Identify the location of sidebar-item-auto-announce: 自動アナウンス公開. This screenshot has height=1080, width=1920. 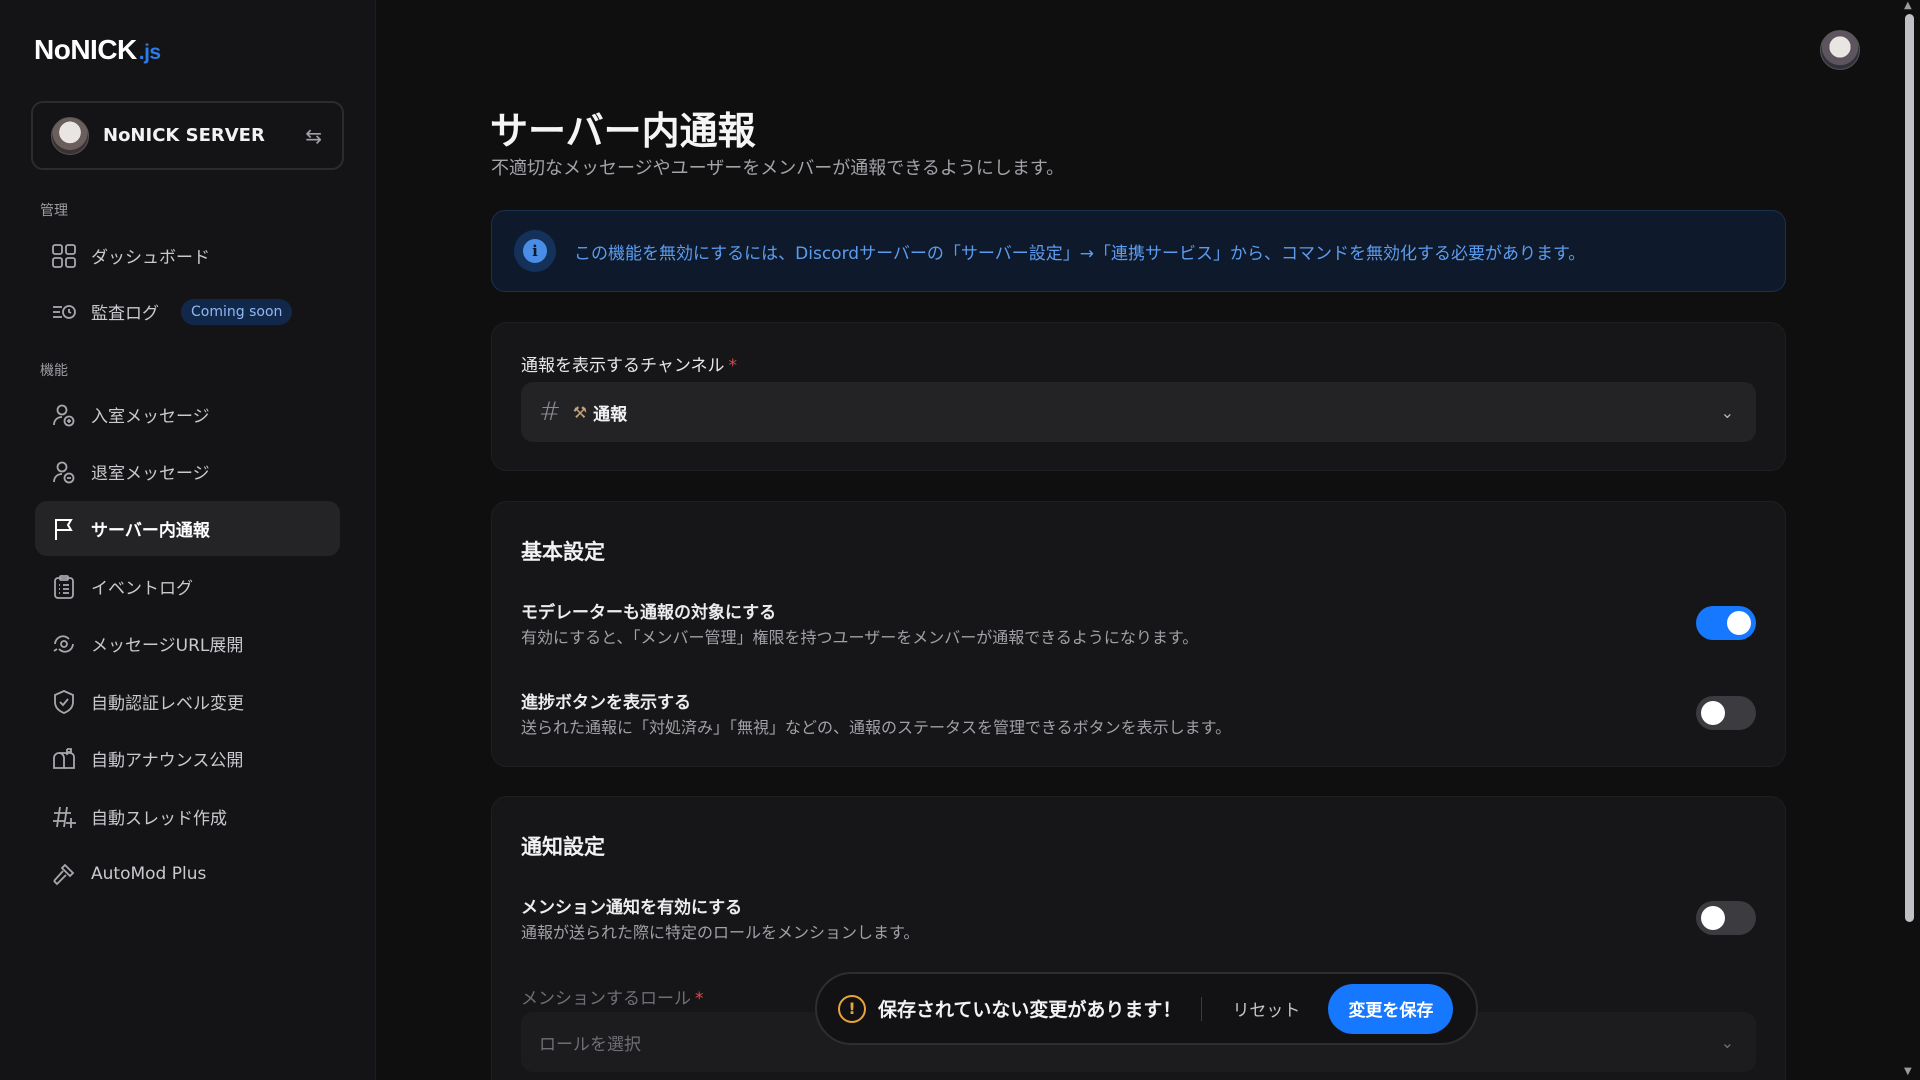
(187, 758).